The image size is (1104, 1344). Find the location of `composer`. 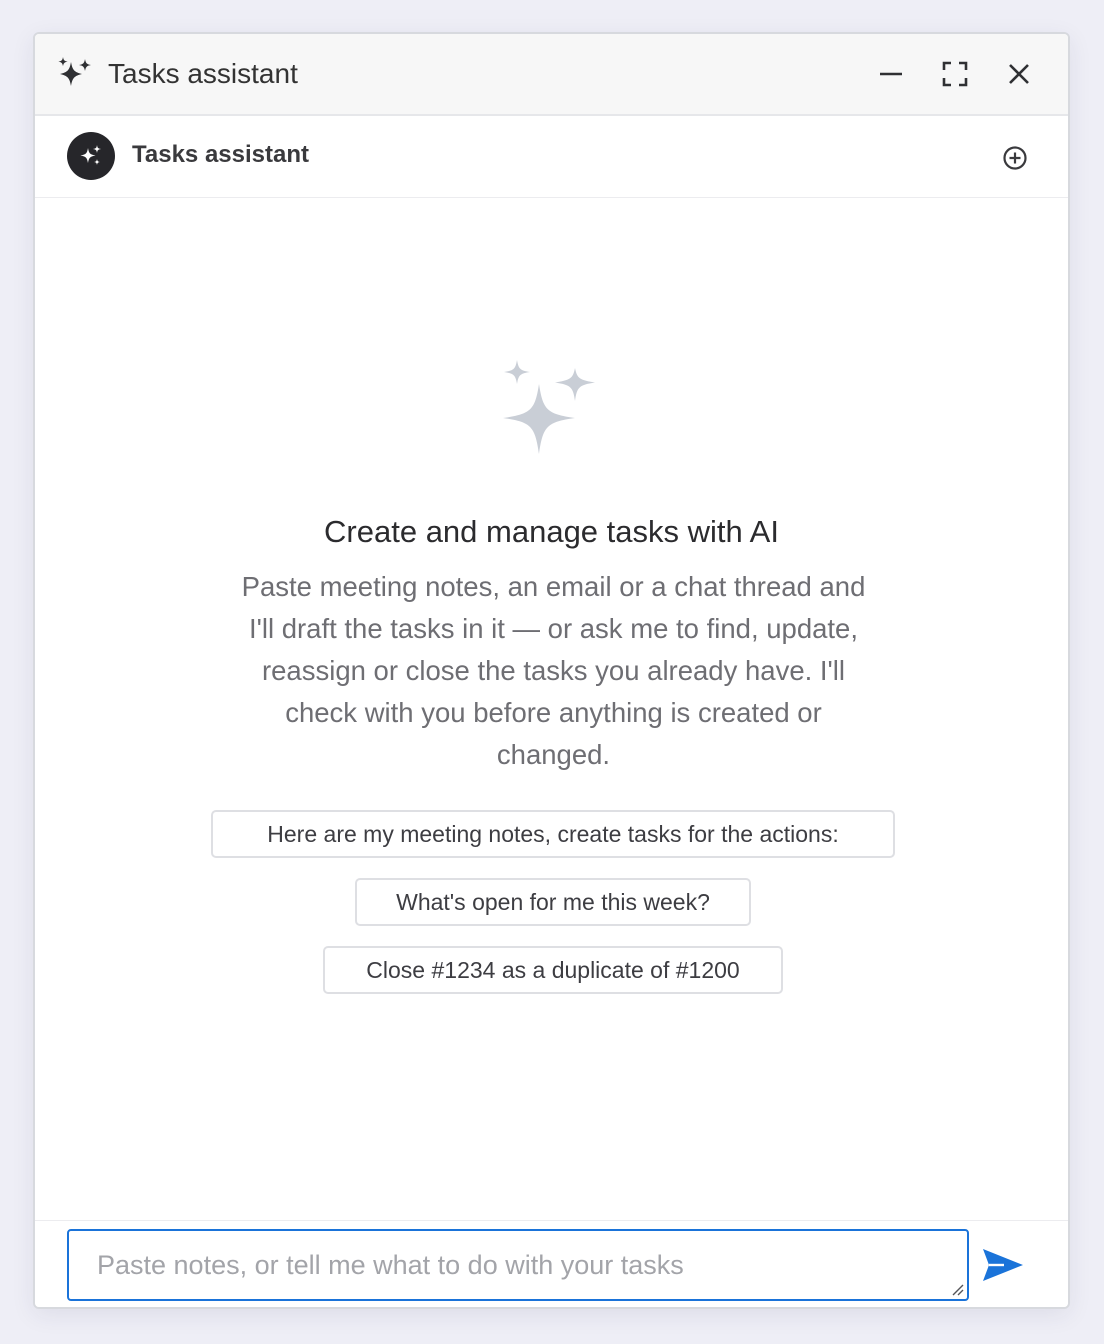

composer is located at coordinates (551, 1263).